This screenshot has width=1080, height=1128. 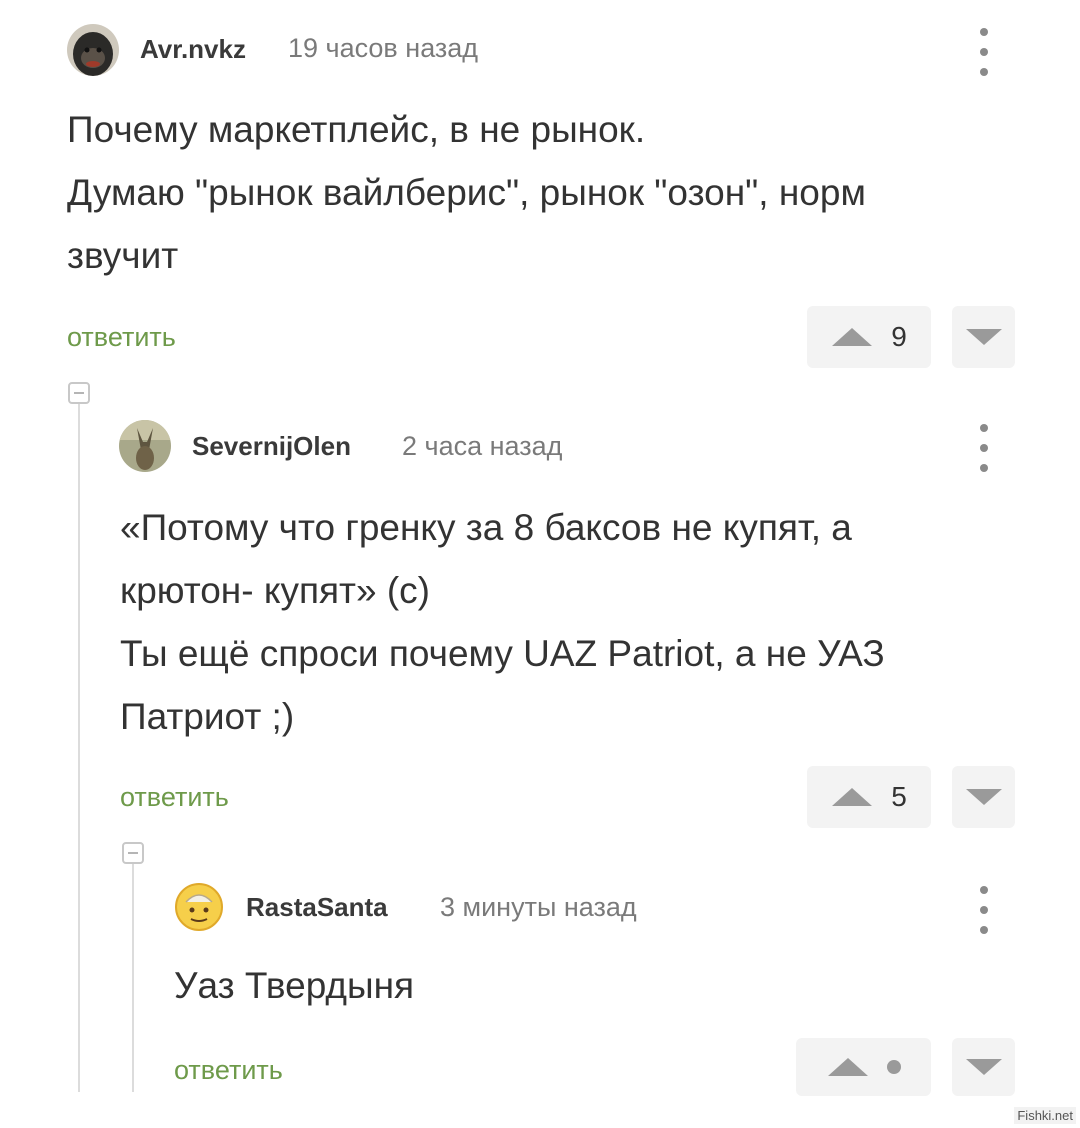 What do you see at coordinates (1045, 1115) in the screenshot?
I see `watermark: Fishki.net` at bounding box center [1045, 1115].